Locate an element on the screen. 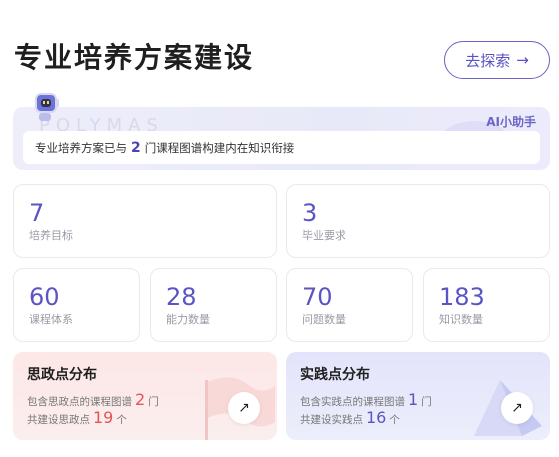  stat-card-training-goals: 7 培养目标 is located at coordinates (145, 221).